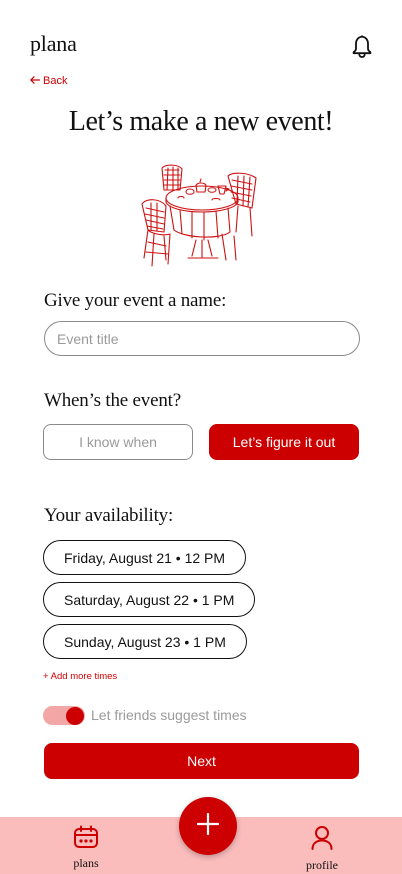 The width and height of the screenshot is (402, 874). Describe the element at coordinates (362, 46) in the screenshot. I see `bell-icon` at that location.